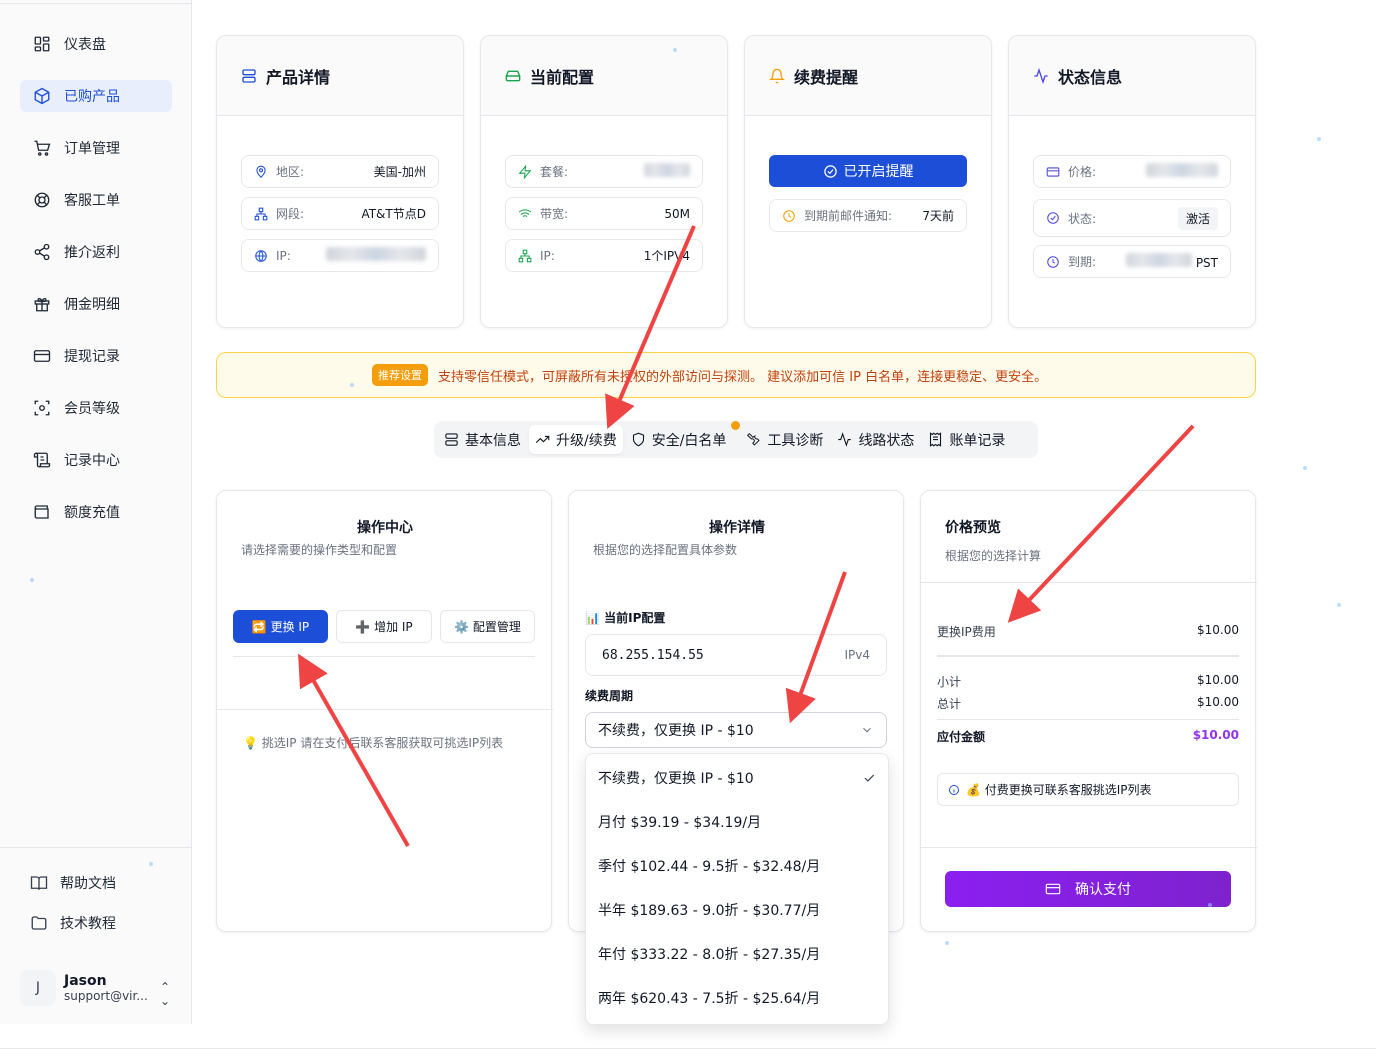  What do you see at coordinates (737, 822) in the screenshot?
I see `dropdown-option: 月付 $39.19 - $34.19/月` at bounding box center [737, 822].